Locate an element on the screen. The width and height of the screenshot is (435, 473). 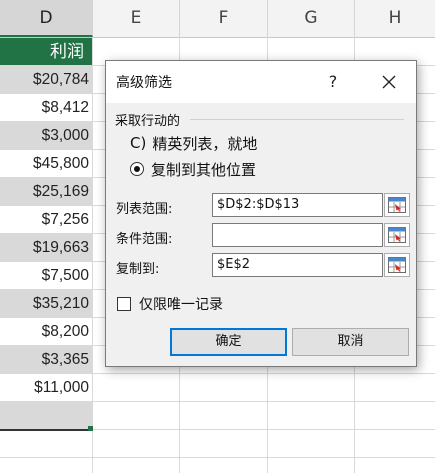
ok-button: 确定 is located at coordinates (228, 342).